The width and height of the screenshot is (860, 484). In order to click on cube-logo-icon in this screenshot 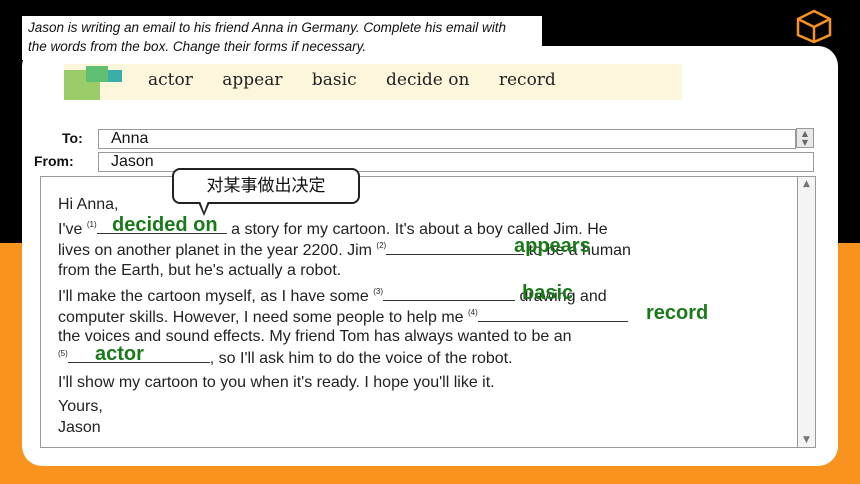, I will do `click(814, 26)`.